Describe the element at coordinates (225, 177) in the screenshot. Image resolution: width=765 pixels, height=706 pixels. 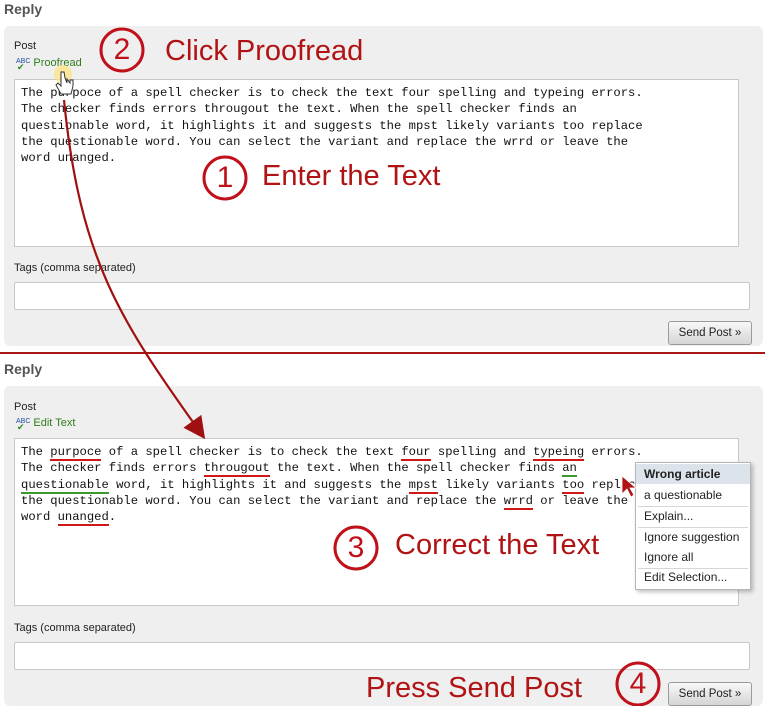
I see `step-1-number: 1` at that location.